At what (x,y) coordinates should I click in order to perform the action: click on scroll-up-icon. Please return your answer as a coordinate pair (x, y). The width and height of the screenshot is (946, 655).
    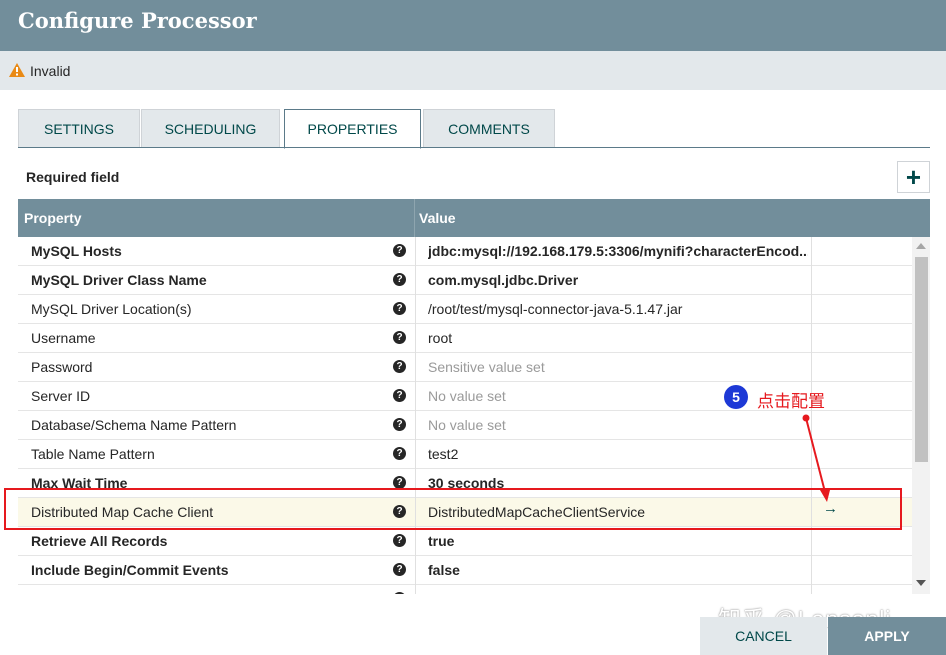
    Looking at the image, I should click on (921, 246).